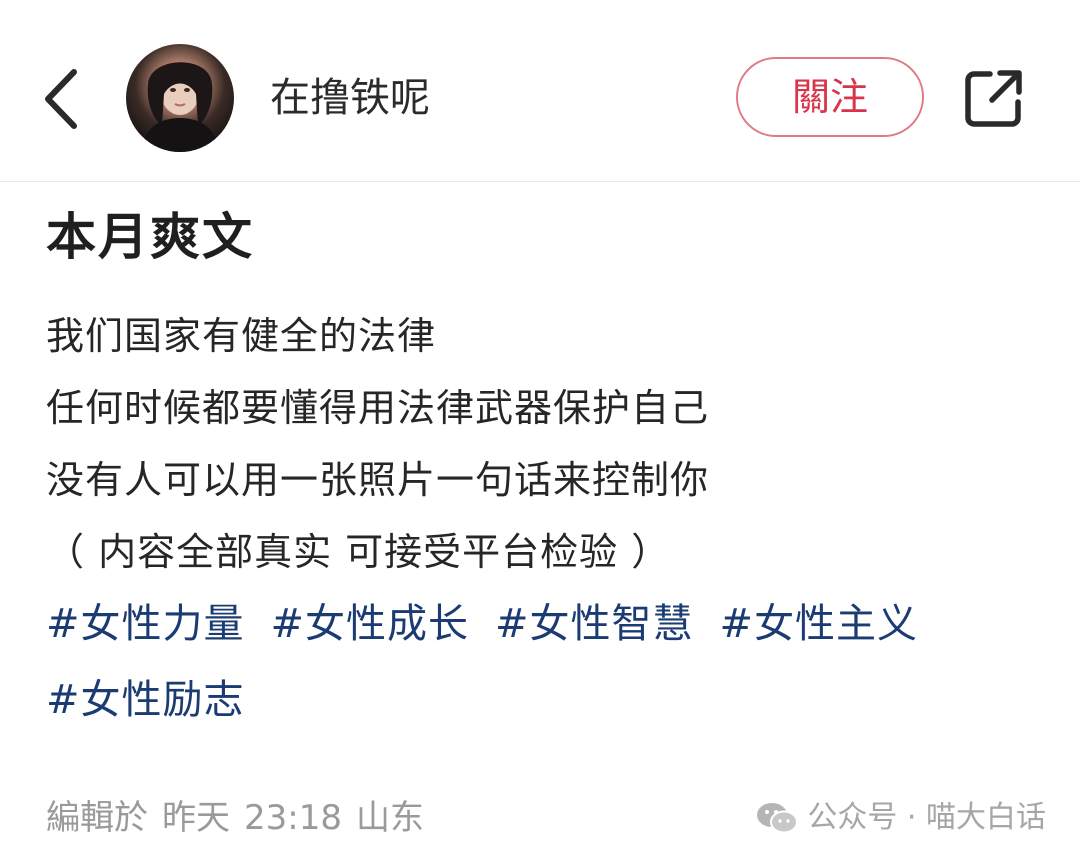 This screenshot has width=1080, height=860. Describe the element at coordinates (926, 817) in the screenshot. I see `watermark-text: 公众号 · 喵大白话` at that location.